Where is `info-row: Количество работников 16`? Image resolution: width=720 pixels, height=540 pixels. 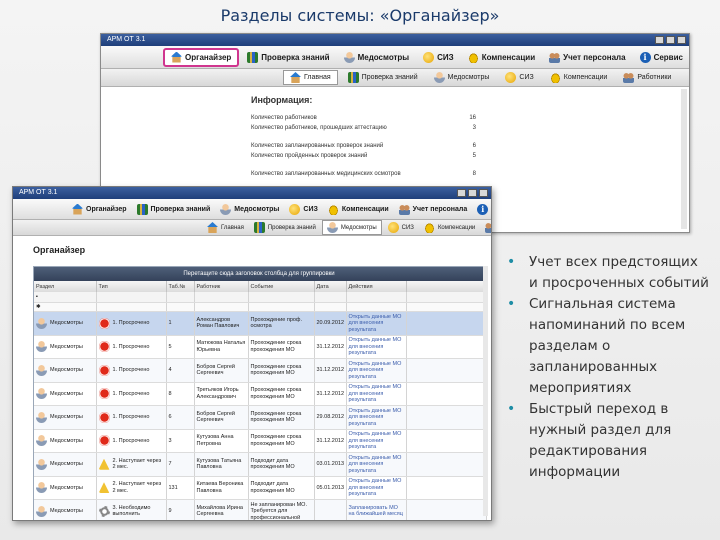 info-row: Количество работников 16 is located at coordinates (363, 118).